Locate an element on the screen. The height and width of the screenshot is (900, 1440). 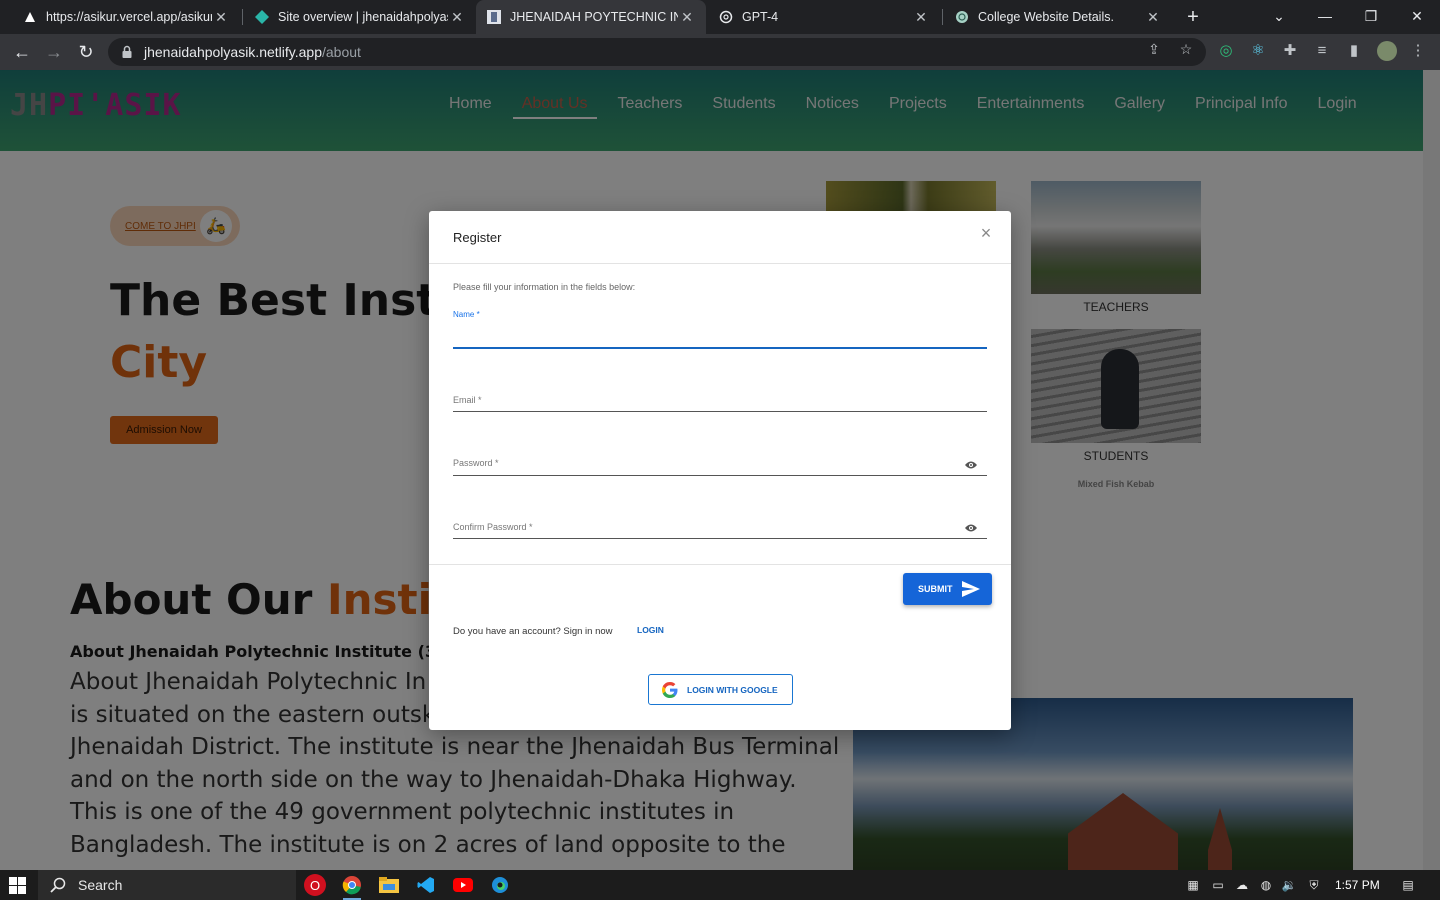
browser-tab: https://asikur.vercel.app/asikur/ ✕ is located at coordinates (126, 17).